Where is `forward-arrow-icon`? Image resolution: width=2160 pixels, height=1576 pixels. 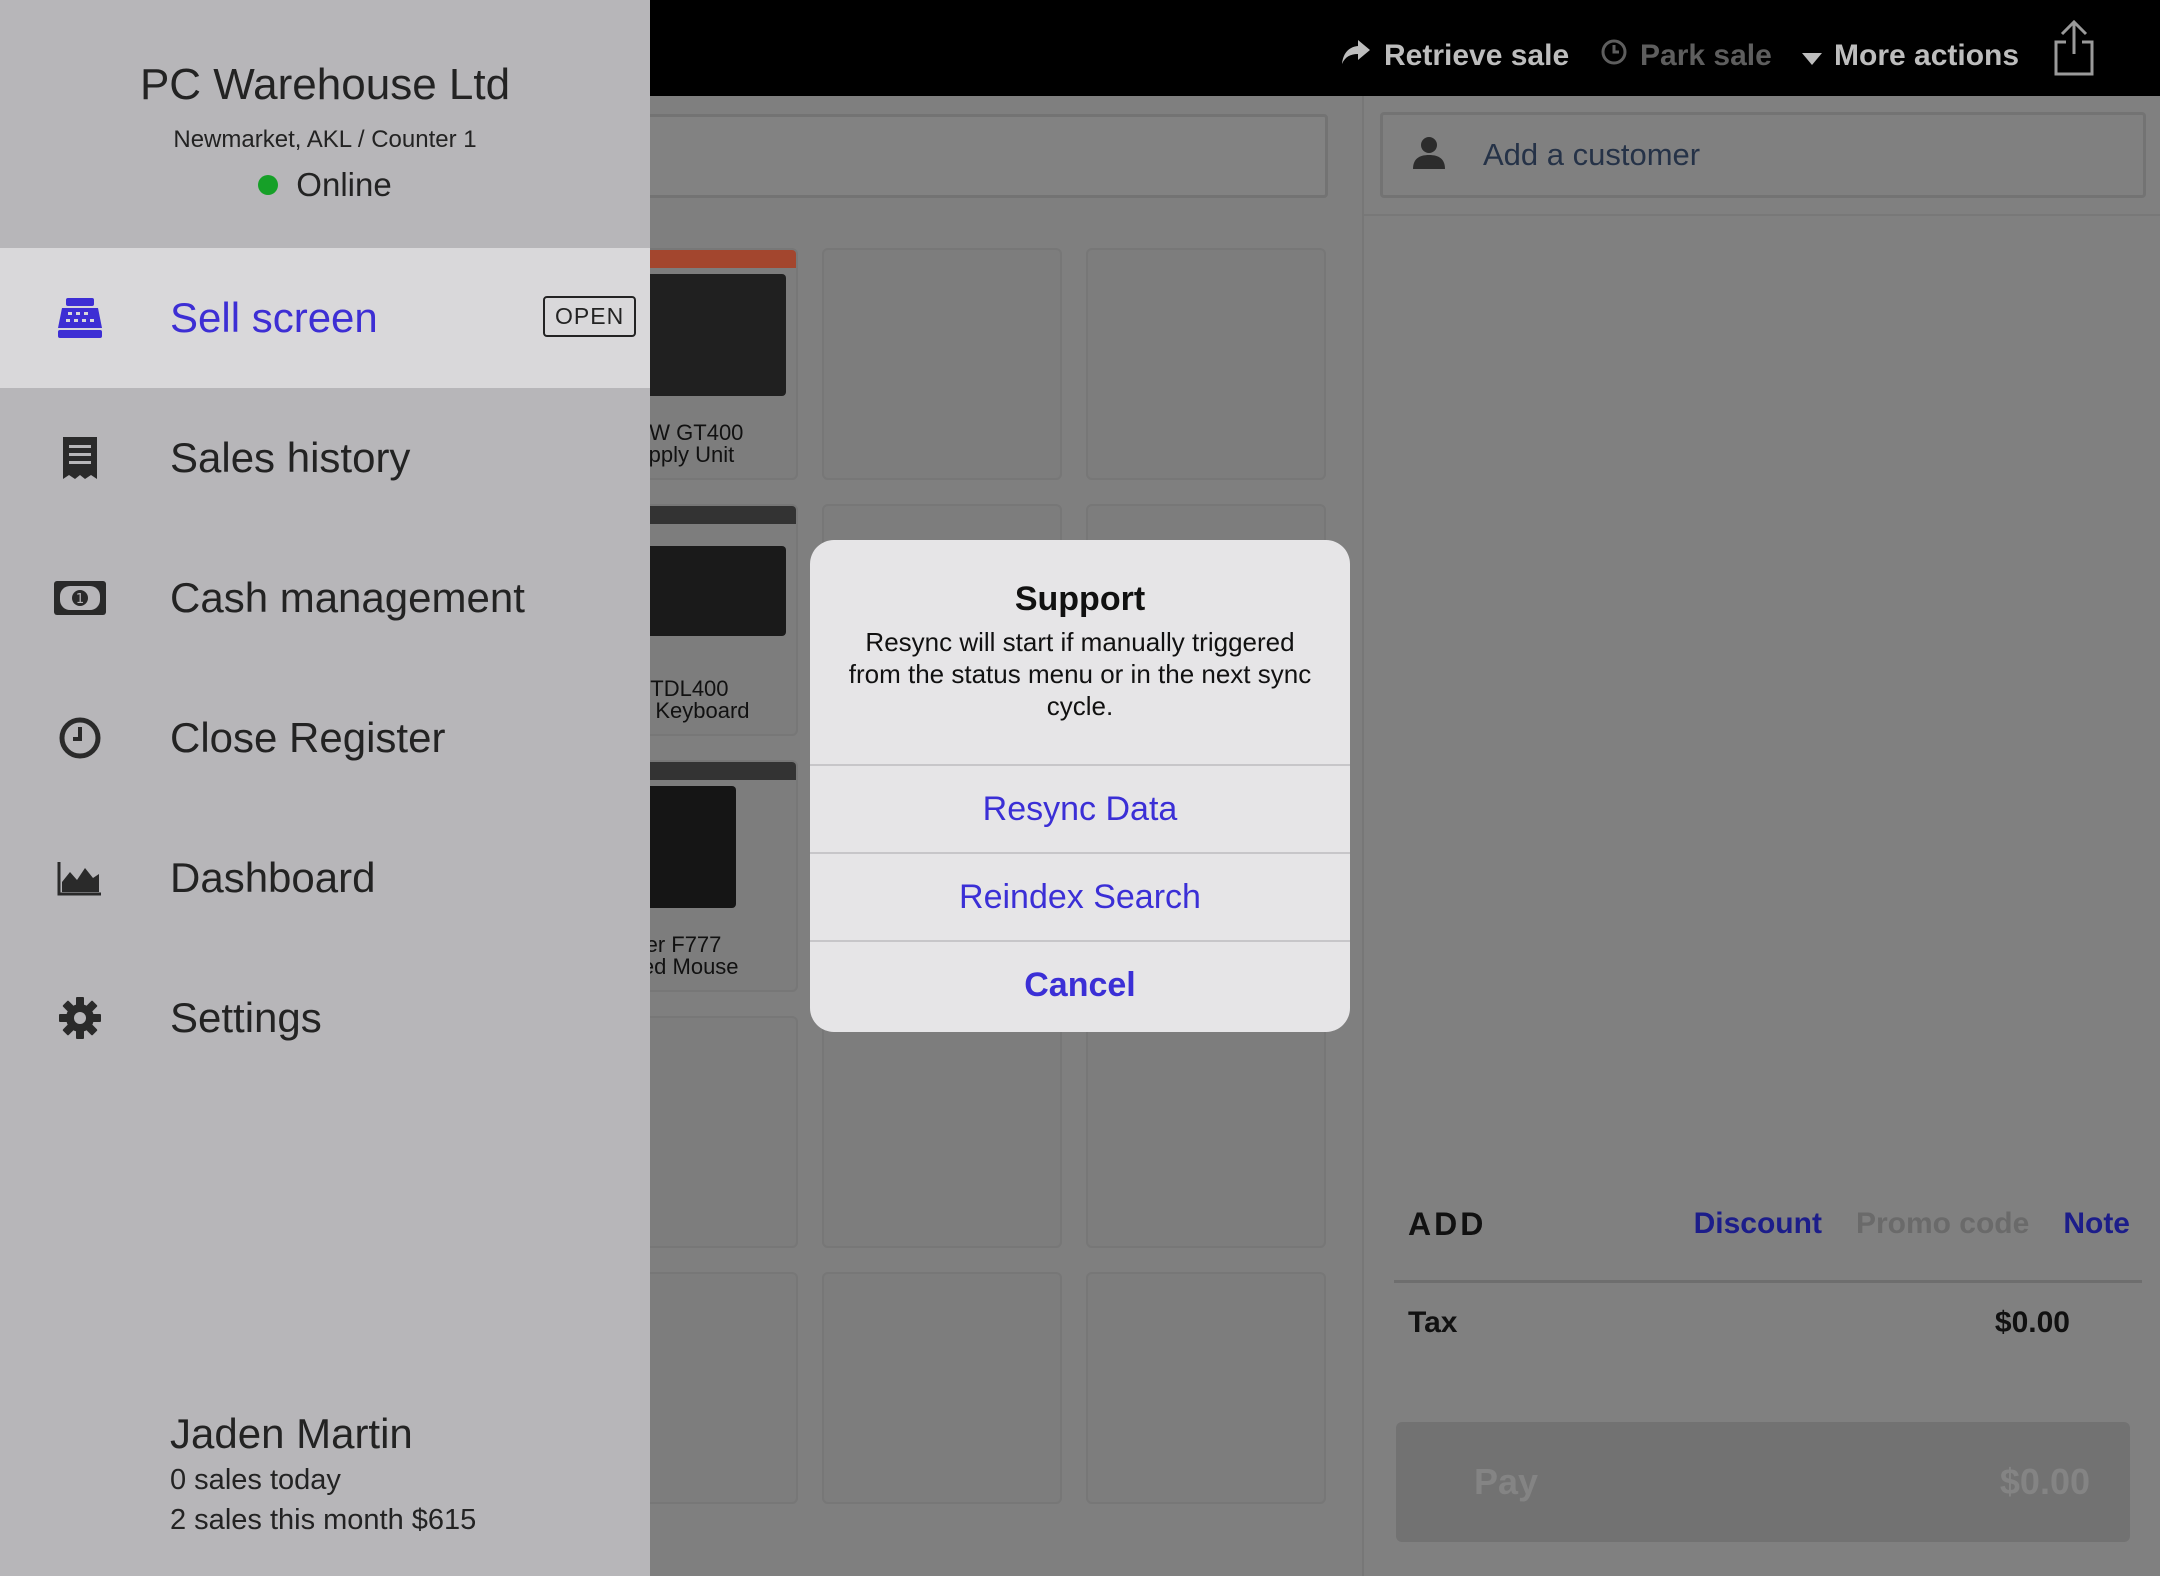
forward-arrow-icon is located at coordinates (1356, 56).